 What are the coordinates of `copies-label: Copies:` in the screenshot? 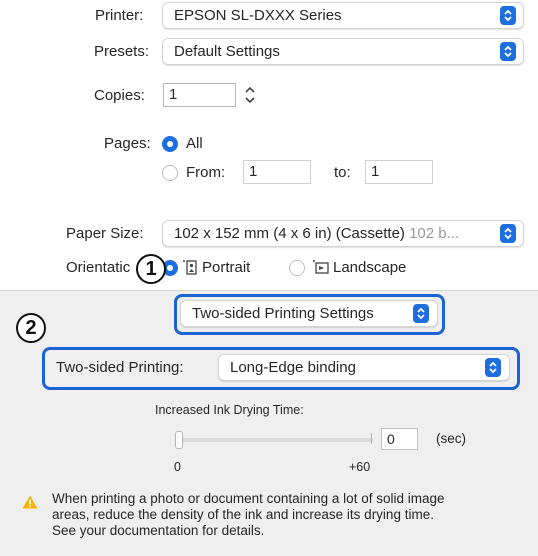 It's located at (119, 95).